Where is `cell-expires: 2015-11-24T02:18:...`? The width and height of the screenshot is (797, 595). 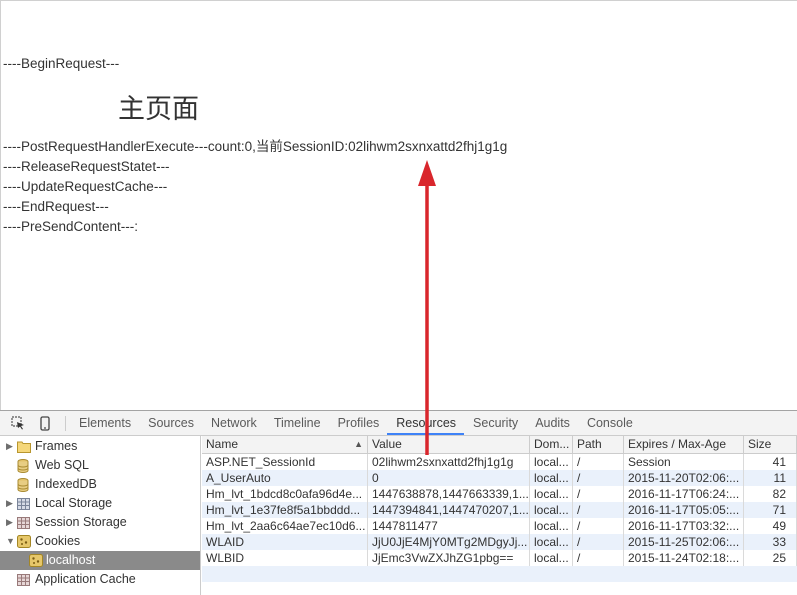
cell-expires: 2015-11-24T02:18:... is located at coordinates (684, 558).